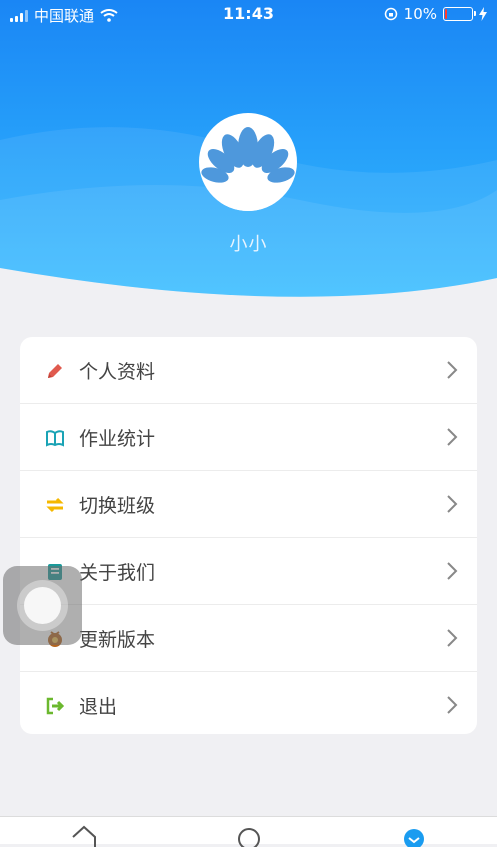 The image size is (497, 847). I want to click on menu-item-about-us: 关于我们, so click(248, 571).